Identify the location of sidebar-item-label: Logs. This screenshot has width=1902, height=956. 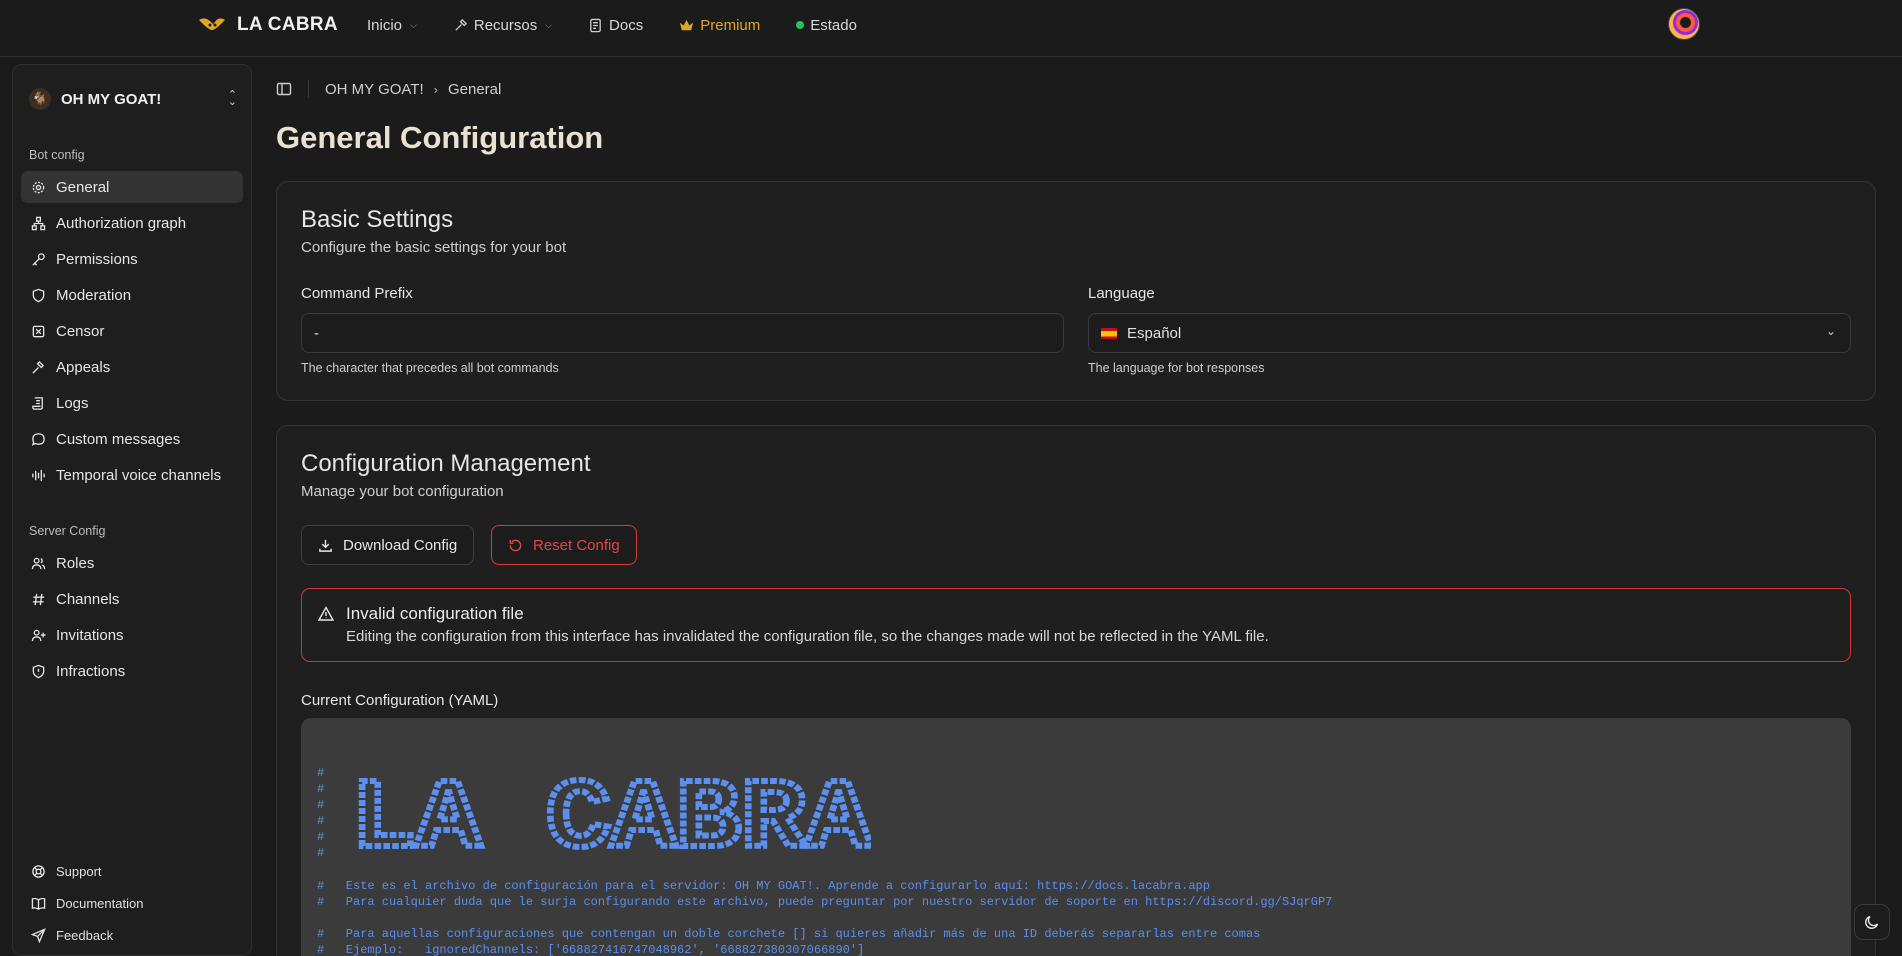
(72, 403).